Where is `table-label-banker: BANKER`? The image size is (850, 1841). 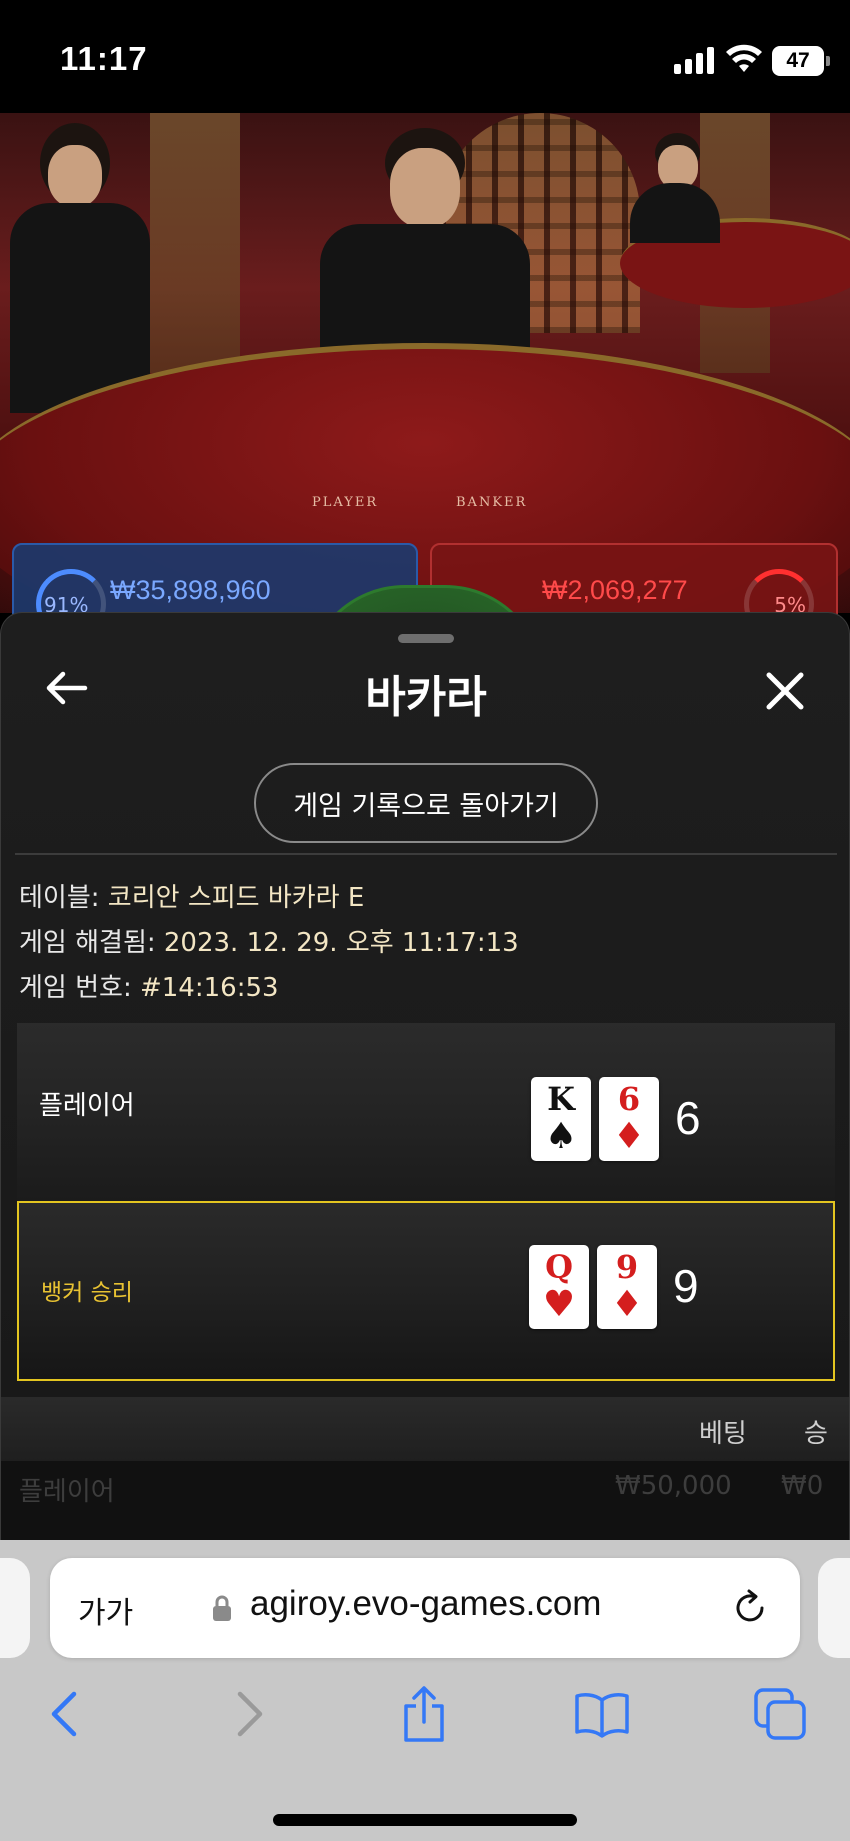
table-label-banker: BANKER is located at coordinates (492, 502).